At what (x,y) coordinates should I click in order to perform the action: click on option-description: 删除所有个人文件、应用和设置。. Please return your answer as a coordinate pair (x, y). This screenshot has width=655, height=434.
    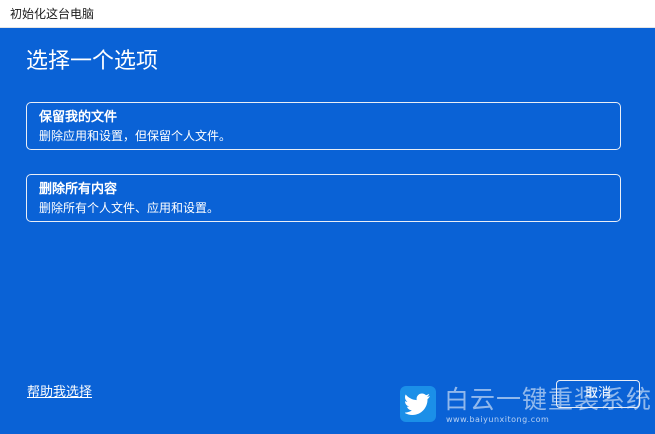
    Looking at the image, I should click on (129, 208).